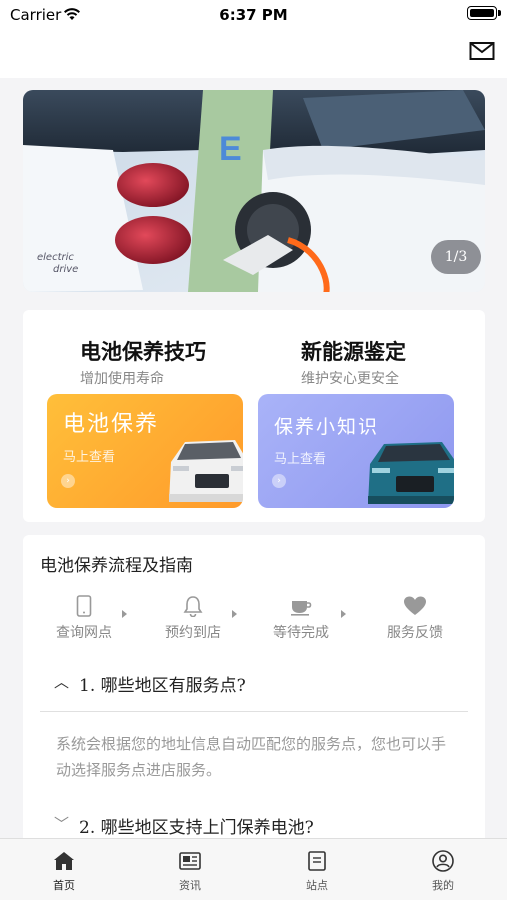  Describe the element at coordinates (253, 54) in the screenshot. I see `nav-bar` at that location.